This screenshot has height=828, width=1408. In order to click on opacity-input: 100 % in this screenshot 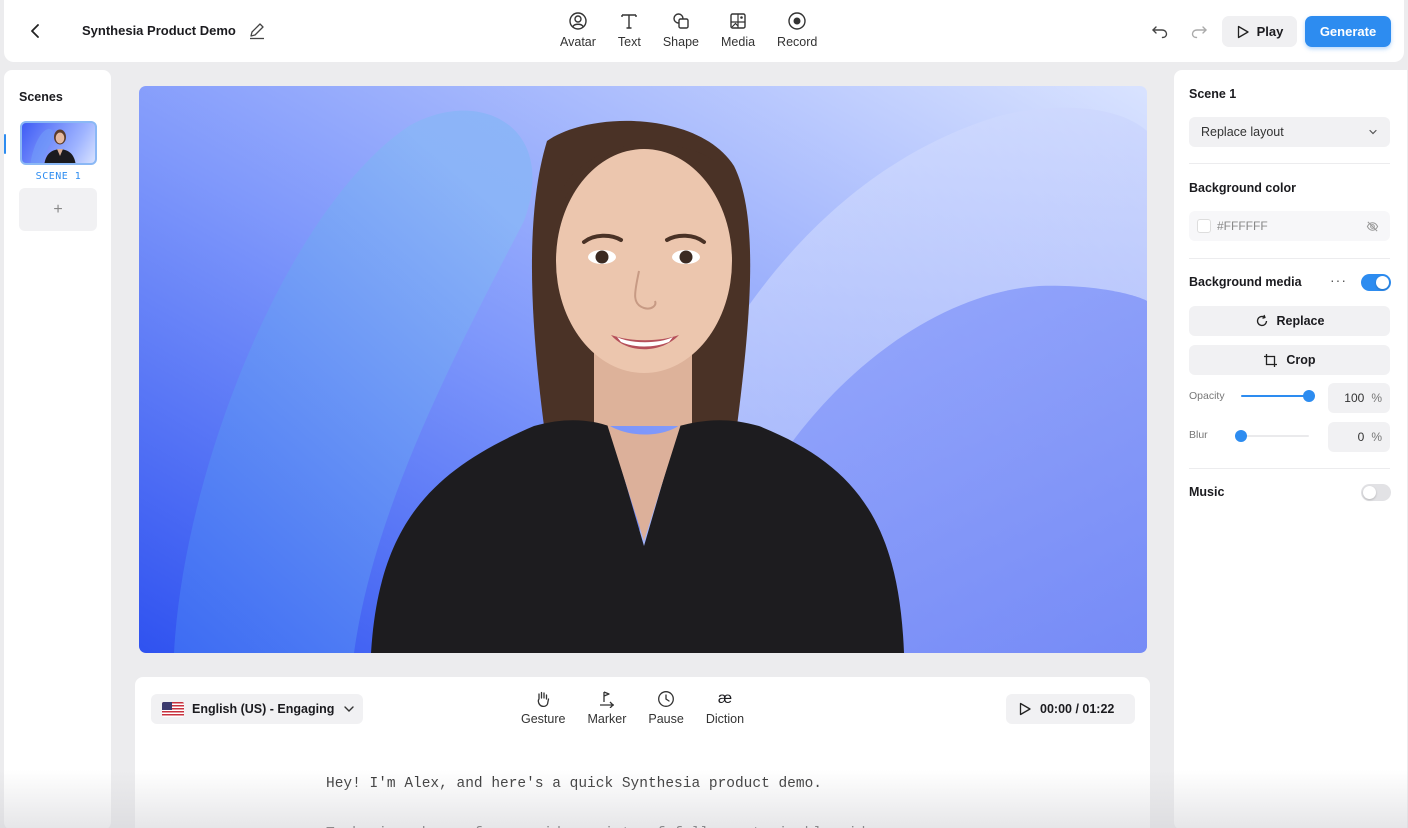, I will do `click(1359, 398)`.